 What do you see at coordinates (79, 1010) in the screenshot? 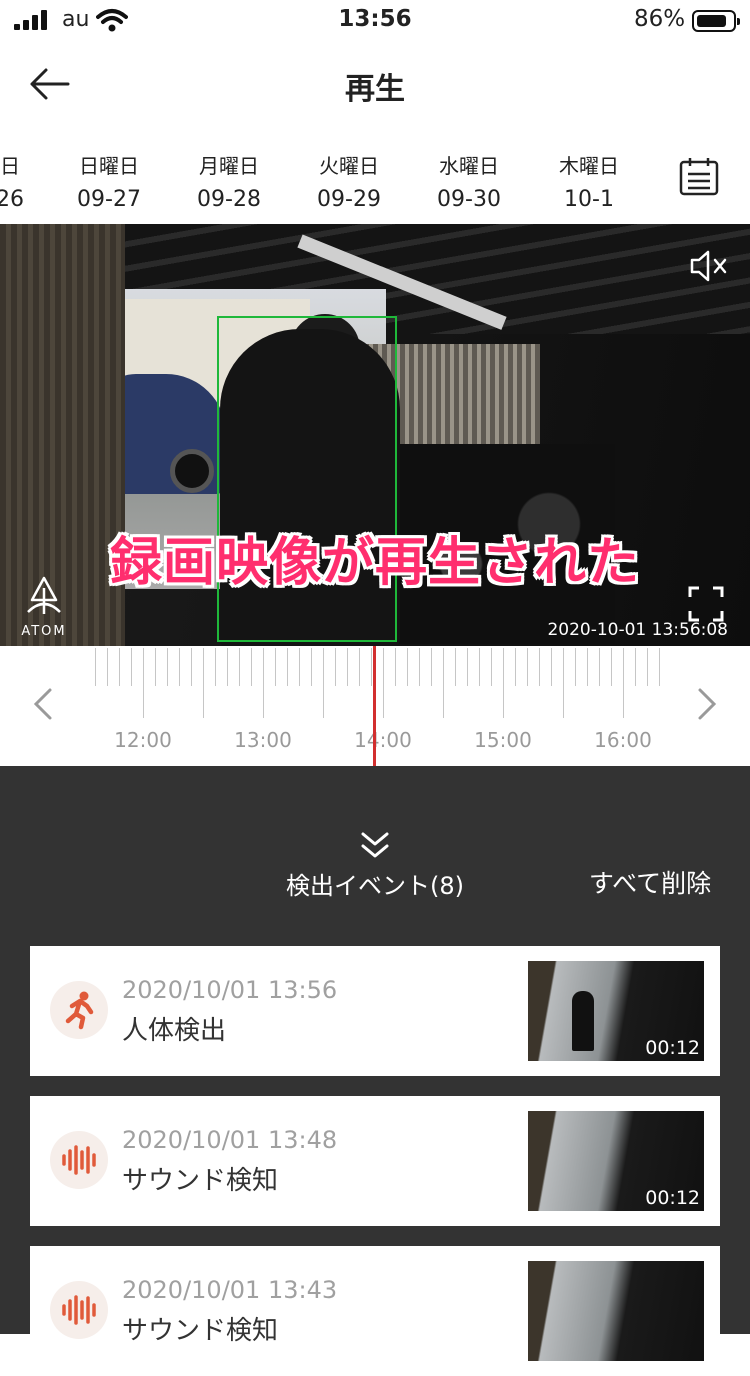
I see `running-person-icon` at bounding box center [79, 1010].